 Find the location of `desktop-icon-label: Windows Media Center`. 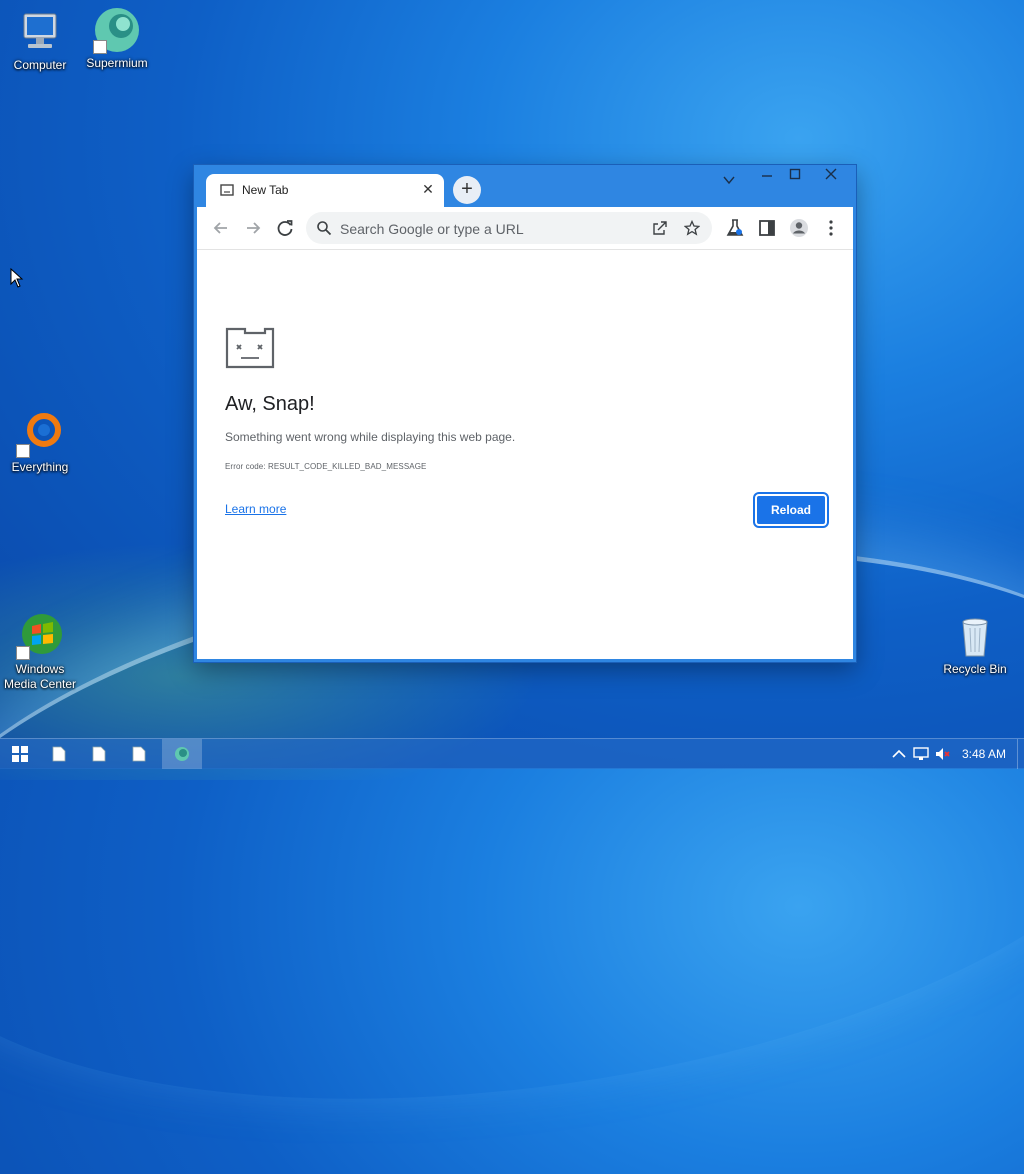

desktop-icon-label: Windows Media Center is located at coordinates (40, 676).